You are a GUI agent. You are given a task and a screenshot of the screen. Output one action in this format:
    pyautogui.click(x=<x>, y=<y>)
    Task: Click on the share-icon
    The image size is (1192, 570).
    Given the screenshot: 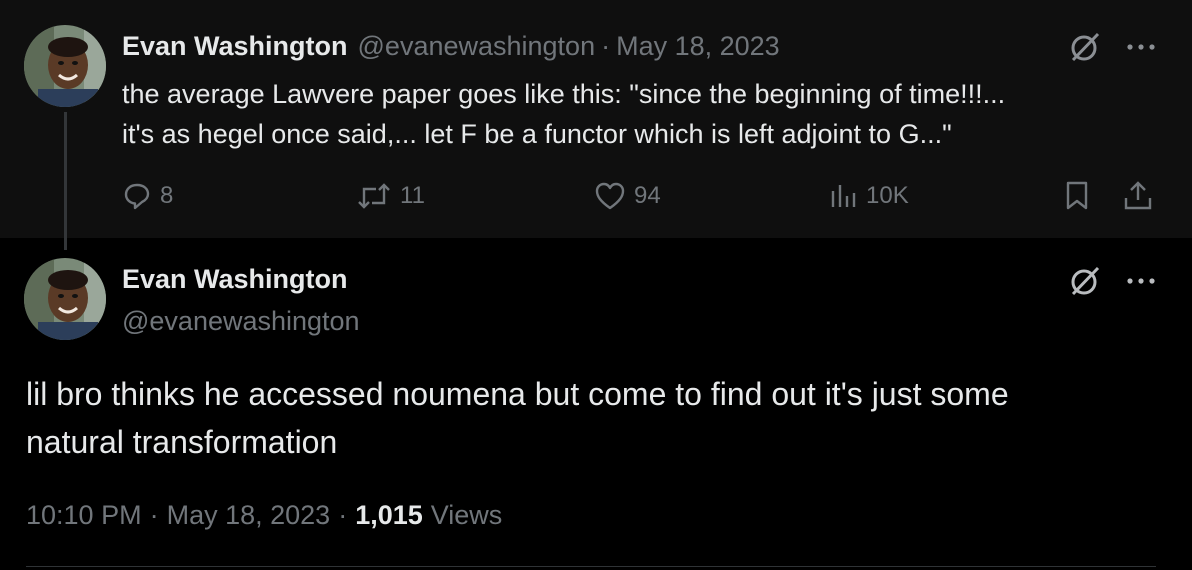 What is the action you would take?
    pyautogui.click(x=1138, y=196)
    